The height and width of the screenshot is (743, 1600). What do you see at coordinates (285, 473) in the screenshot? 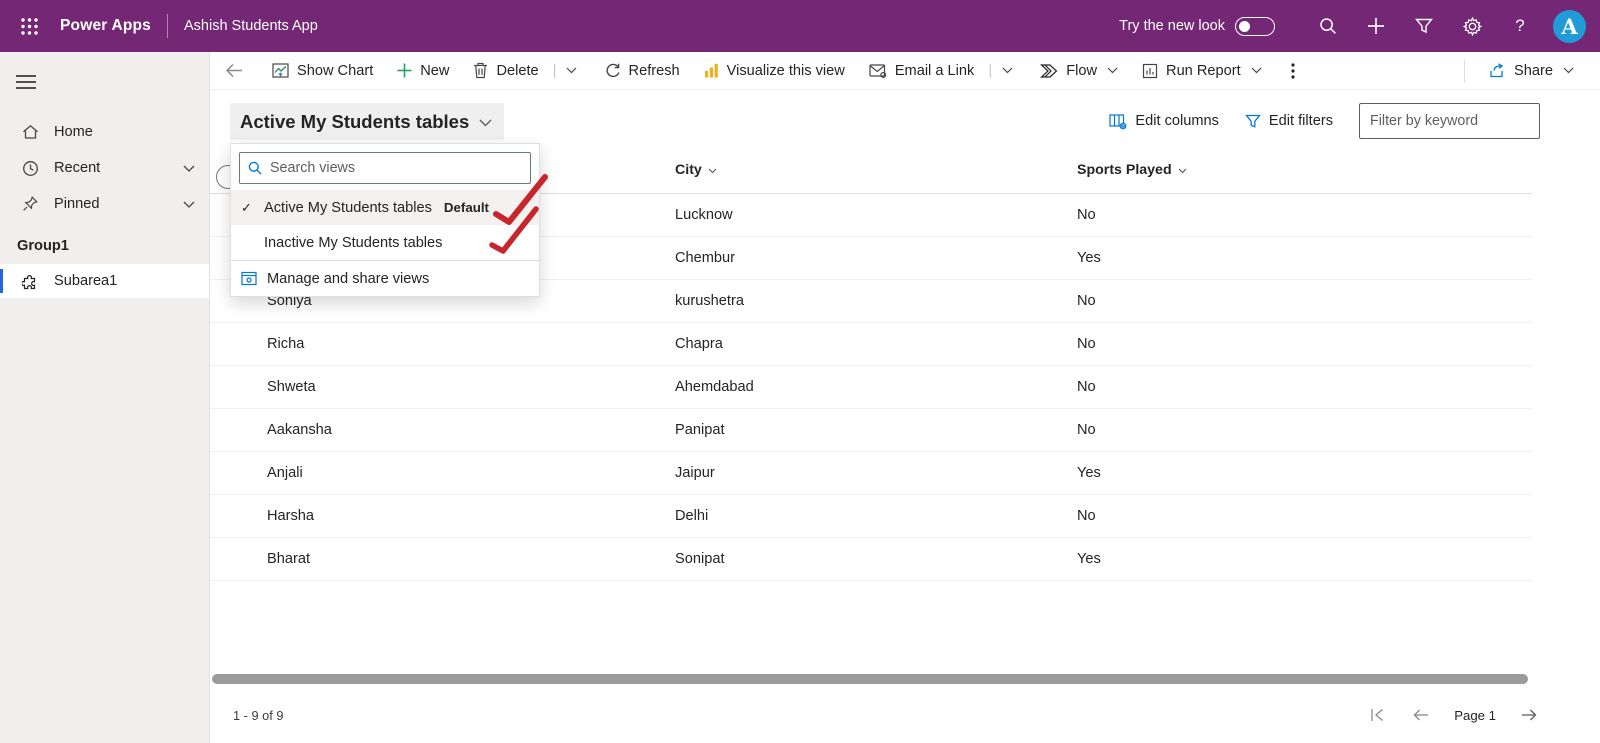
I see `cell-name: Anjali` at bounding box center [285, 473].